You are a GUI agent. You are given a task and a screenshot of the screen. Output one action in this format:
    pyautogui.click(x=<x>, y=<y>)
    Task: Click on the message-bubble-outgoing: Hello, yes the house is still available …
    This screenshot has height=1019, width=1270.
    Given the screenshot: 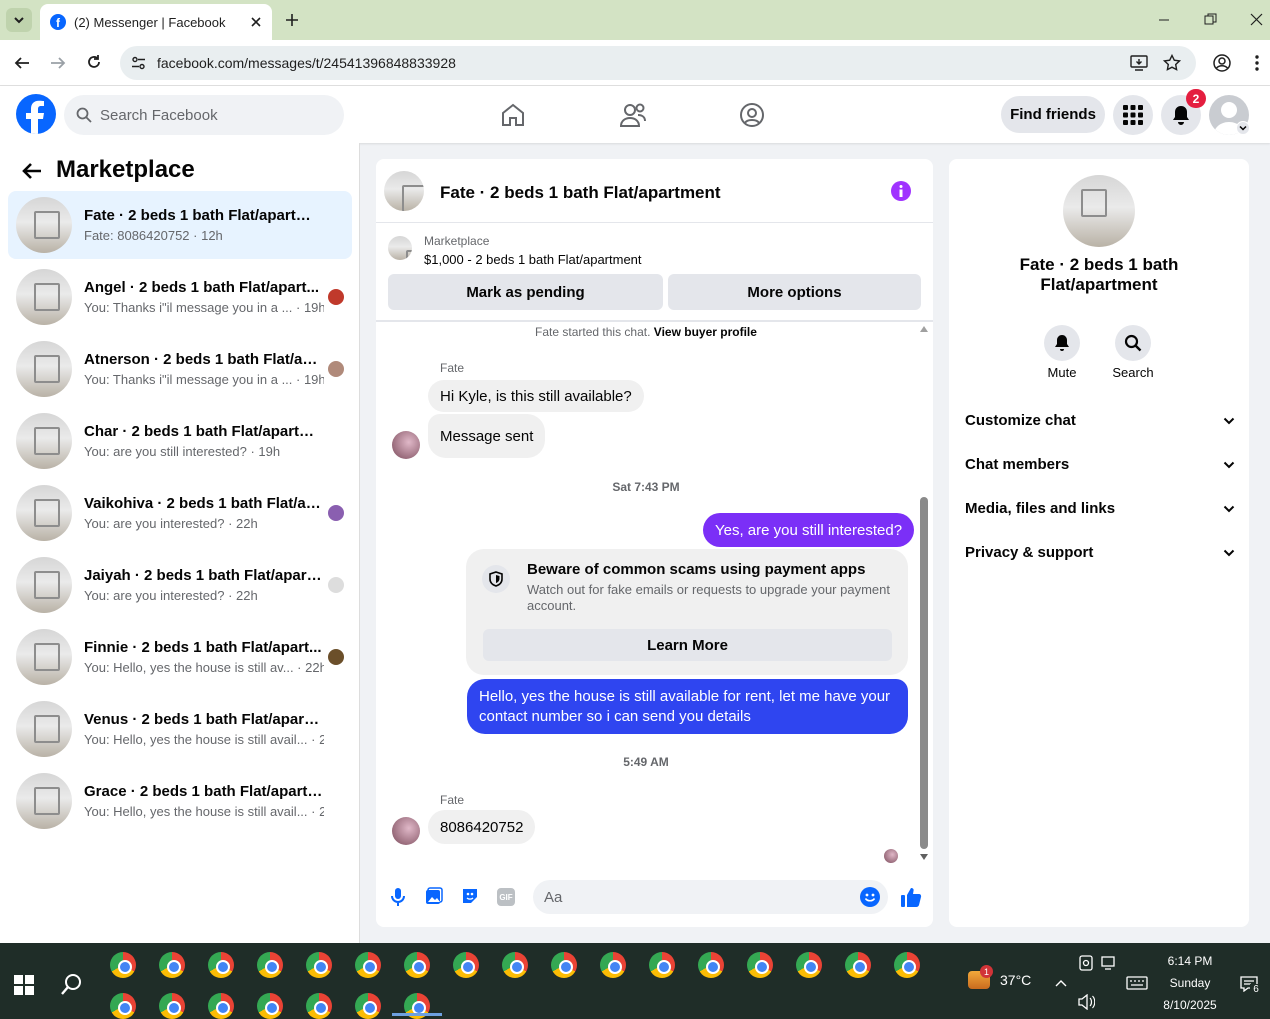 What is the action you would take?
    pyautogui.click(x=687, y=706)
    